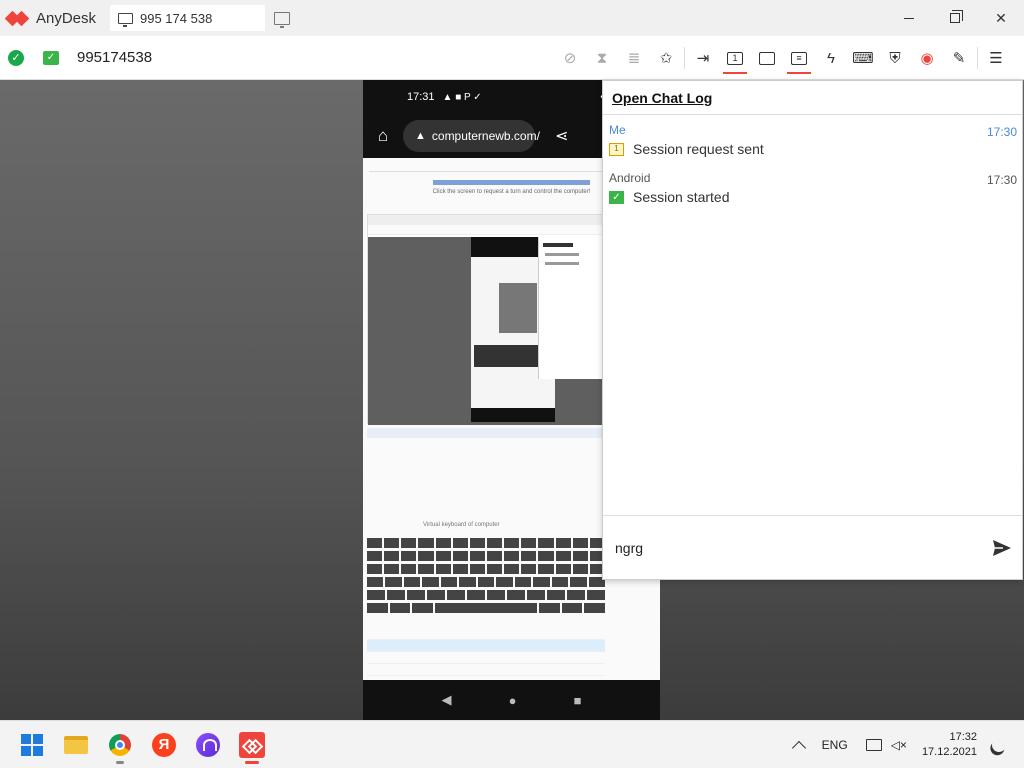 This screenshot has width=1024, height=768. I want to click on keyboard-icon: ⌨, so click(863, 58).